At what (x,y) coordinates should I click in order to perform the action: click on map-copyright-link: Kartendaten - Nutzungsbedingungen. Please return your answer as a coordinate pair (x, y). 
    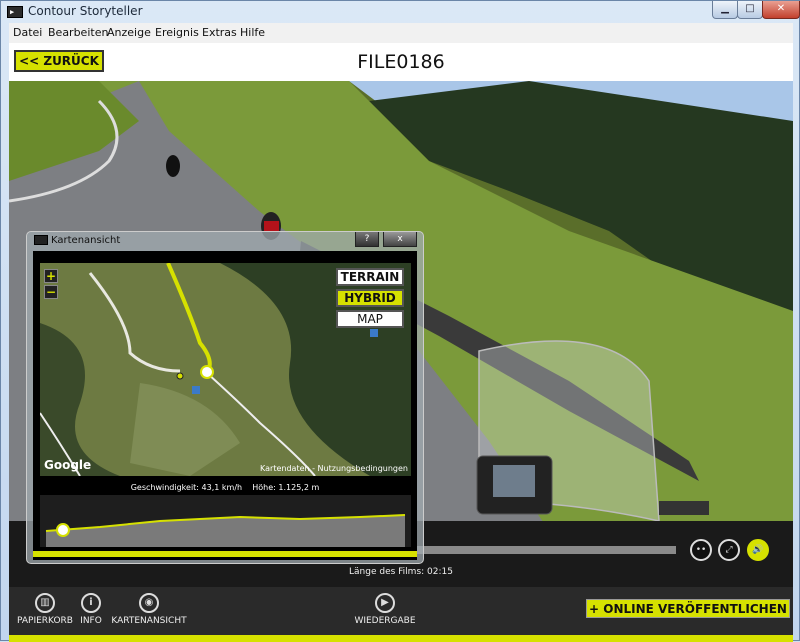
    Looking at the image, I should click on (334, 468).